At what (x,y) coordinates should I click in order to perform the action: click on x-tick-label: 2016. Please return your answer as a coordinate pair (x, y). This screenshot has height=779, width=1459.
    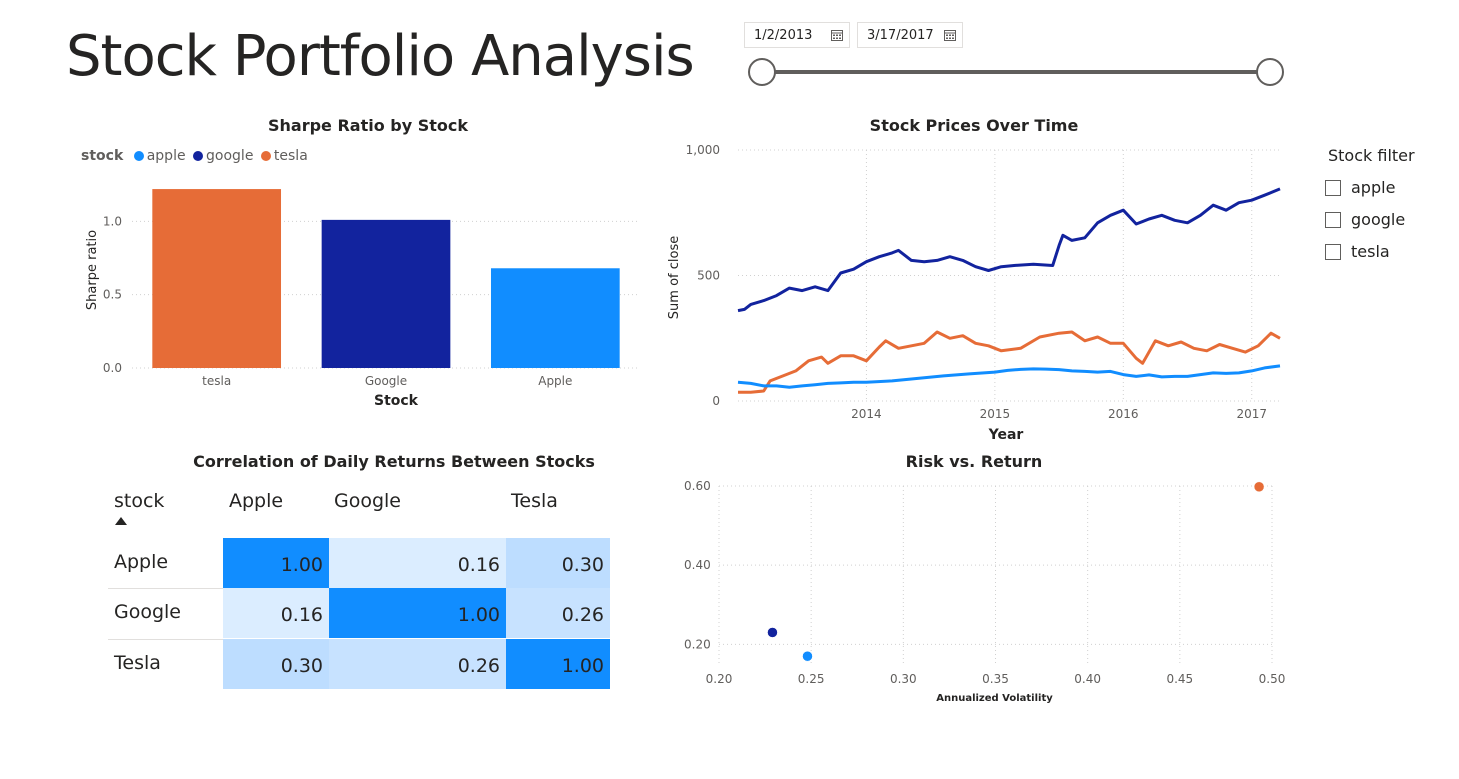
    Looking at the image, I should click on (1123, 414).